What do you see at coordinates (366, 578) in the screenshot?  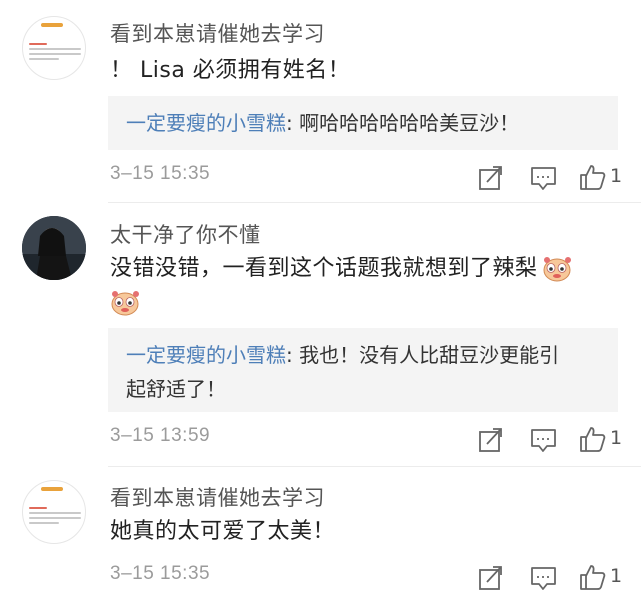 I see `comment-footer: 3–15 15:35 1` at bounding box center [366, 578].